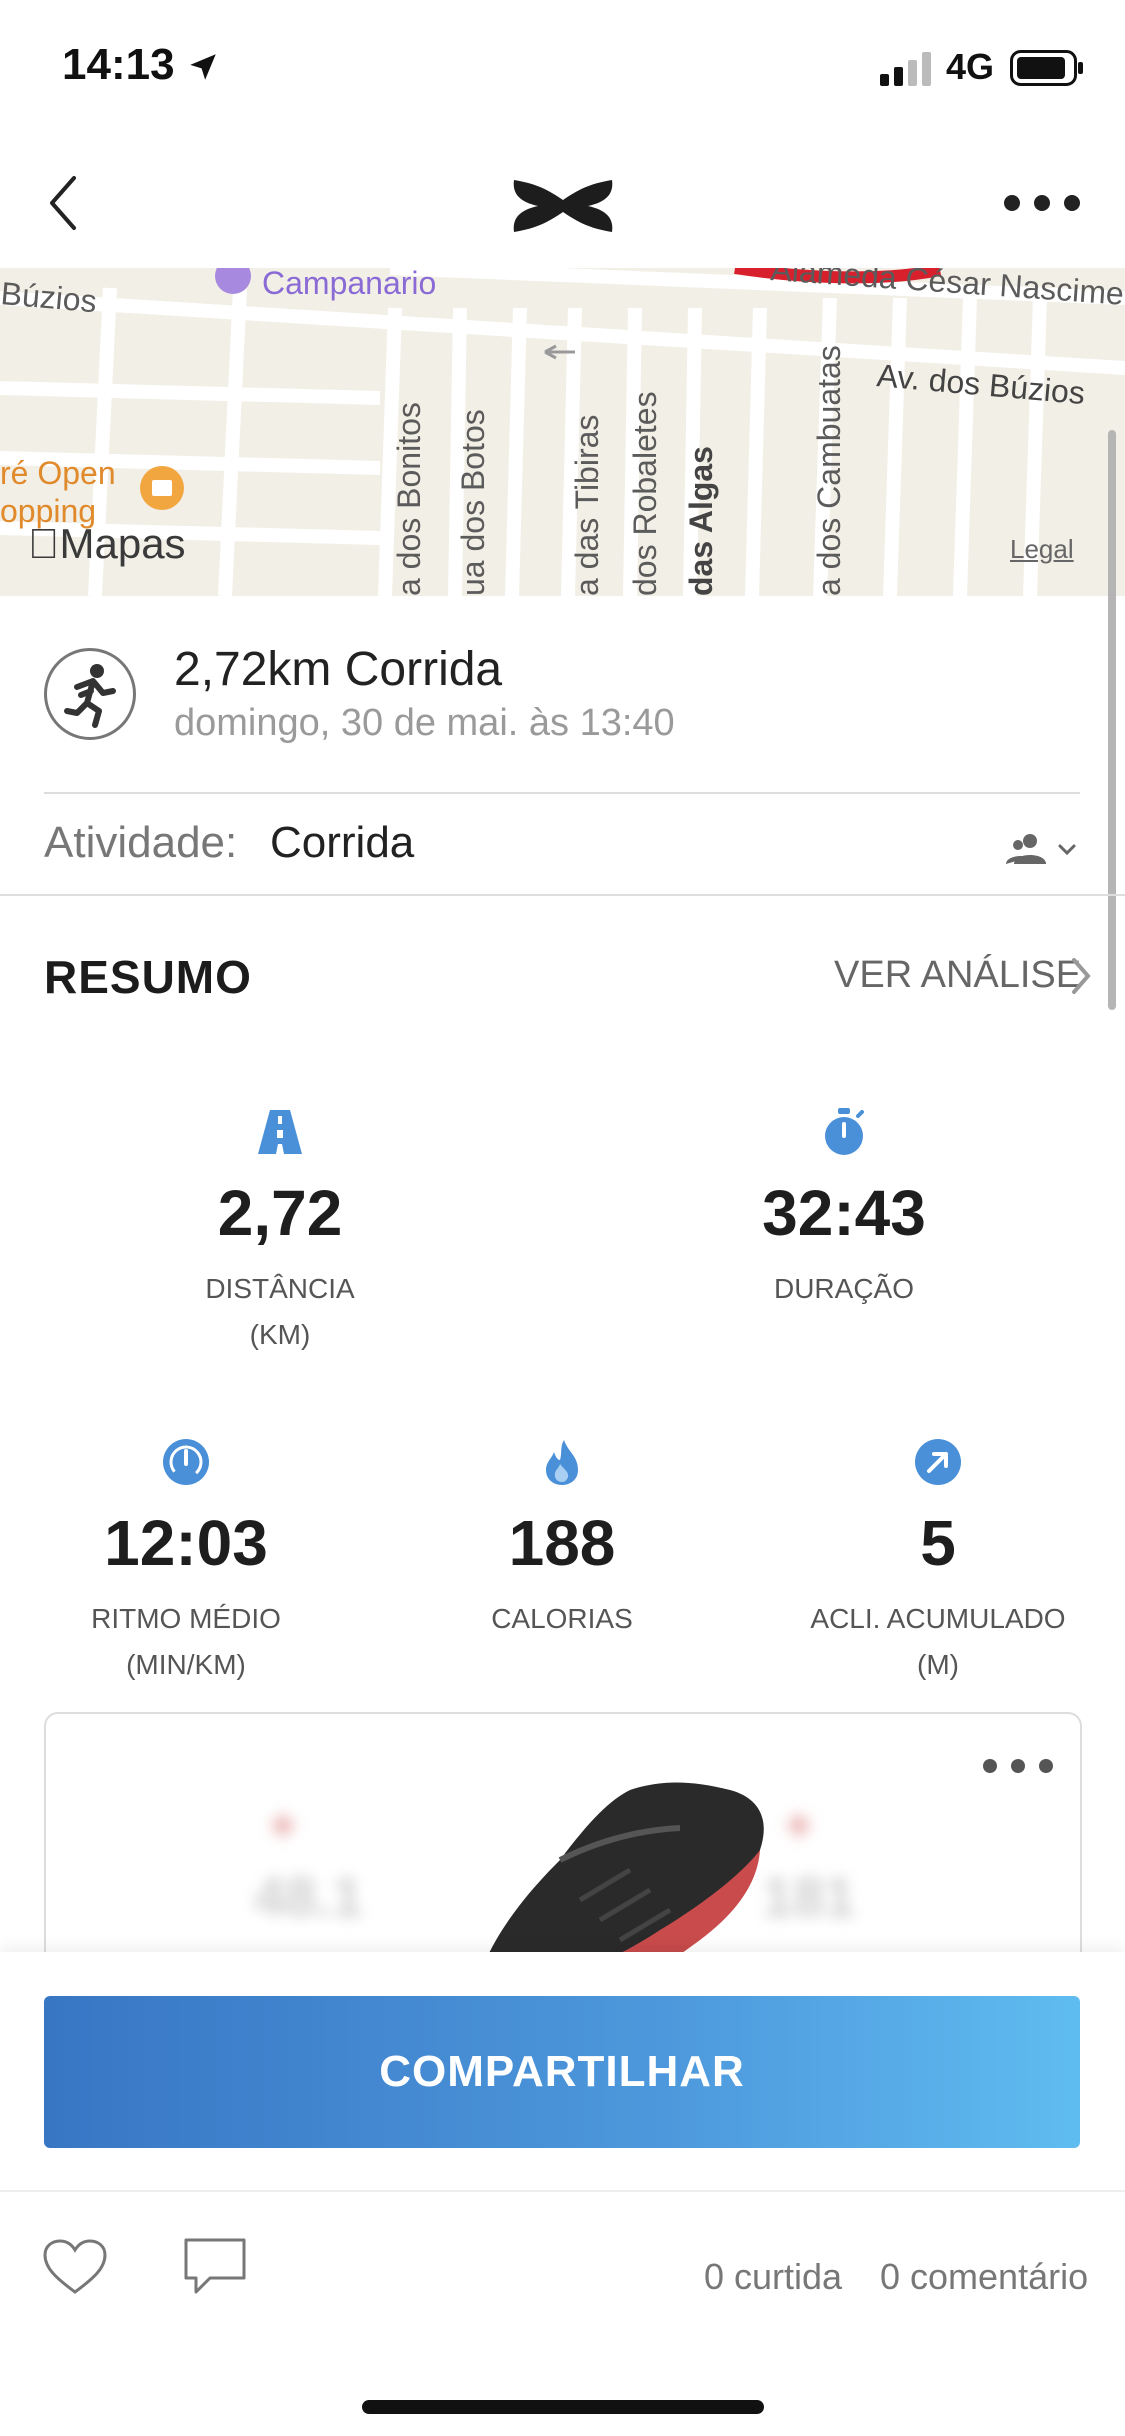  What do you see at coordinates (938, 1462) in the screenshot?
I see `arrow-up-right-icon` at bounding box center [938, 1462].